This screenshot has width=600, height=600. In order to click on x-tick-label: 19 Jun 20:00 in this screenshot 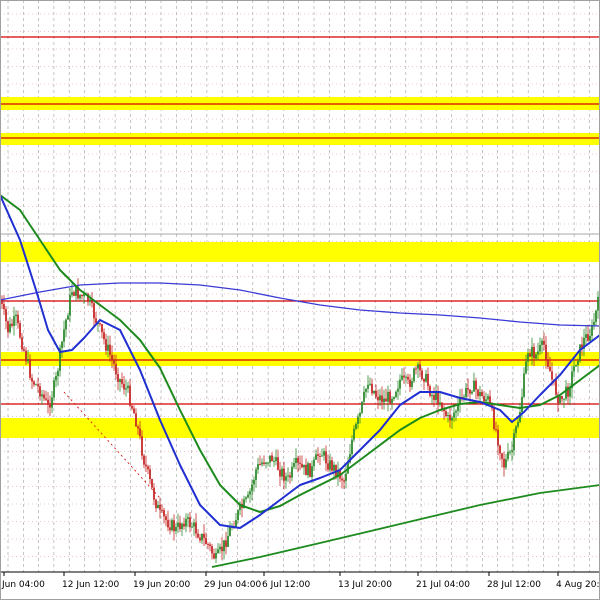, I will do `click(161, 585)`.